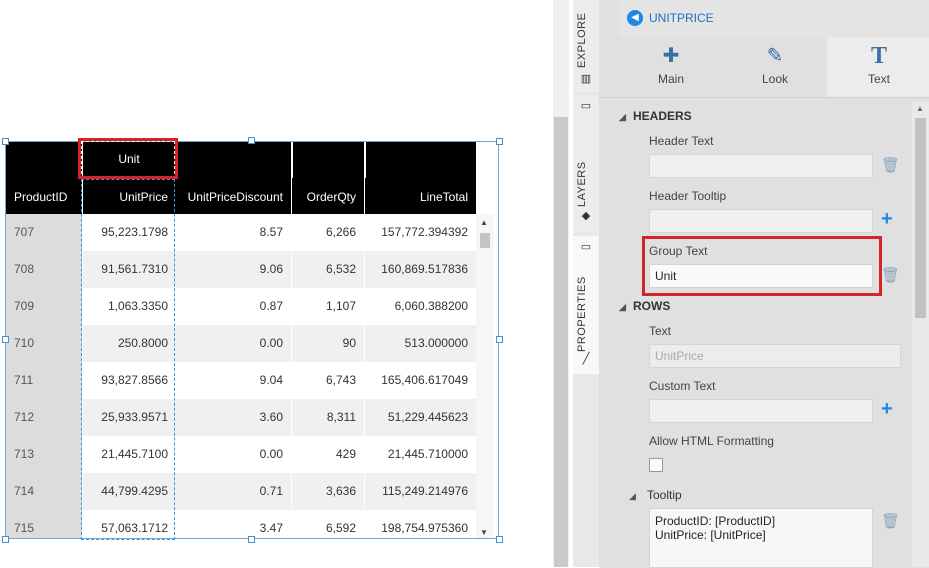 The height and width of the screenshot is (568, 929). I want to click on resize-handle-right, so click(499, 339).